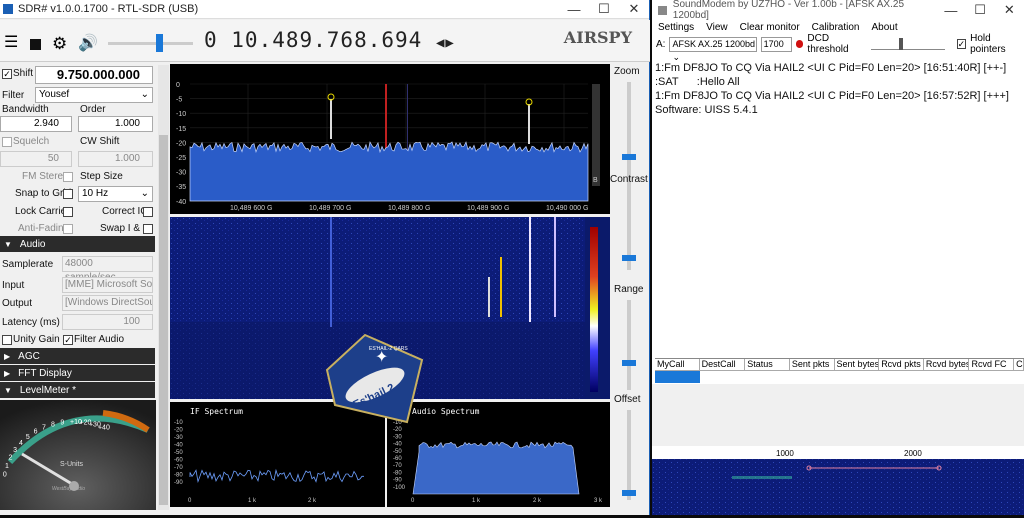 The image size is (1024, 518). Describe the element at coordinates (629, 157) in the screenshot. I see `zoom-thumb` at that location.